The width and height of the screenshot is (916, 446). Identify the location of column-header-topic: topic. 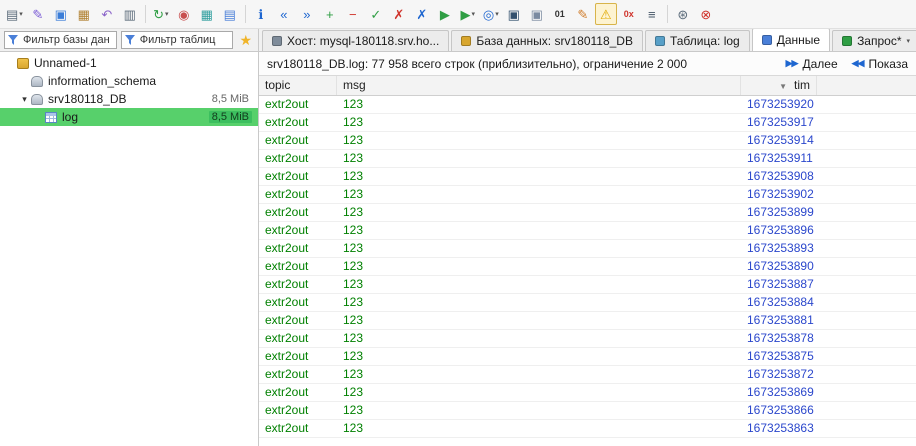
(298, 85).